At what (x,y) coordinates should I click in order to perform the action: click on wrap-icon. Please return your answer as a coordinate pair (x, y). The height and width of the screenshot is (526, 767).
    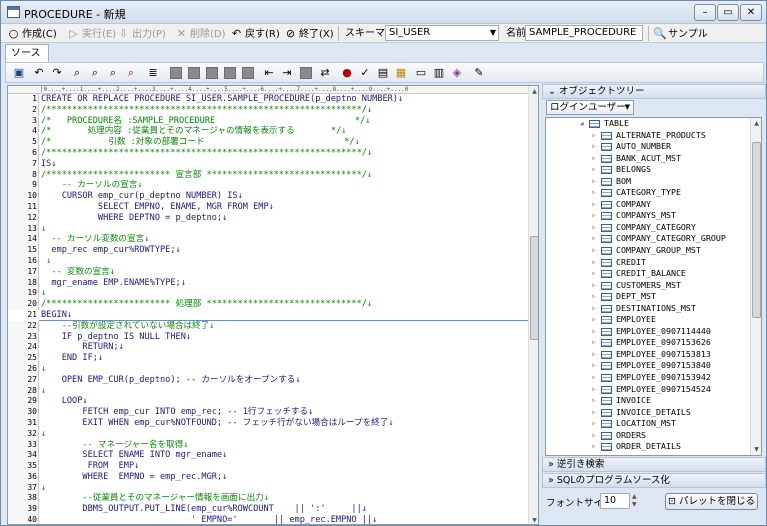
    Looking at the image, I should click on (306, 73).